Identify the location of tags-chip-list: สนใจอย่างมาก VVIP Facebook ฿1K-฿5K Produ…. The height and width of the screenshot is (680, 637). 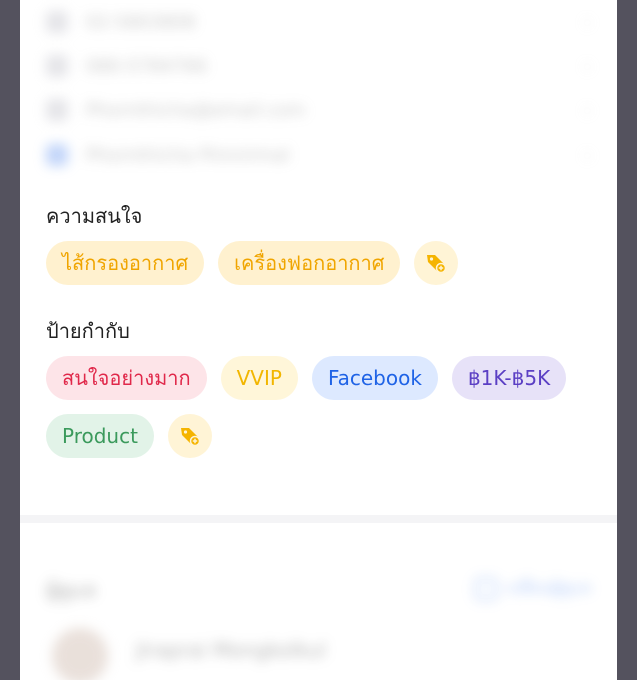
(321, 407).